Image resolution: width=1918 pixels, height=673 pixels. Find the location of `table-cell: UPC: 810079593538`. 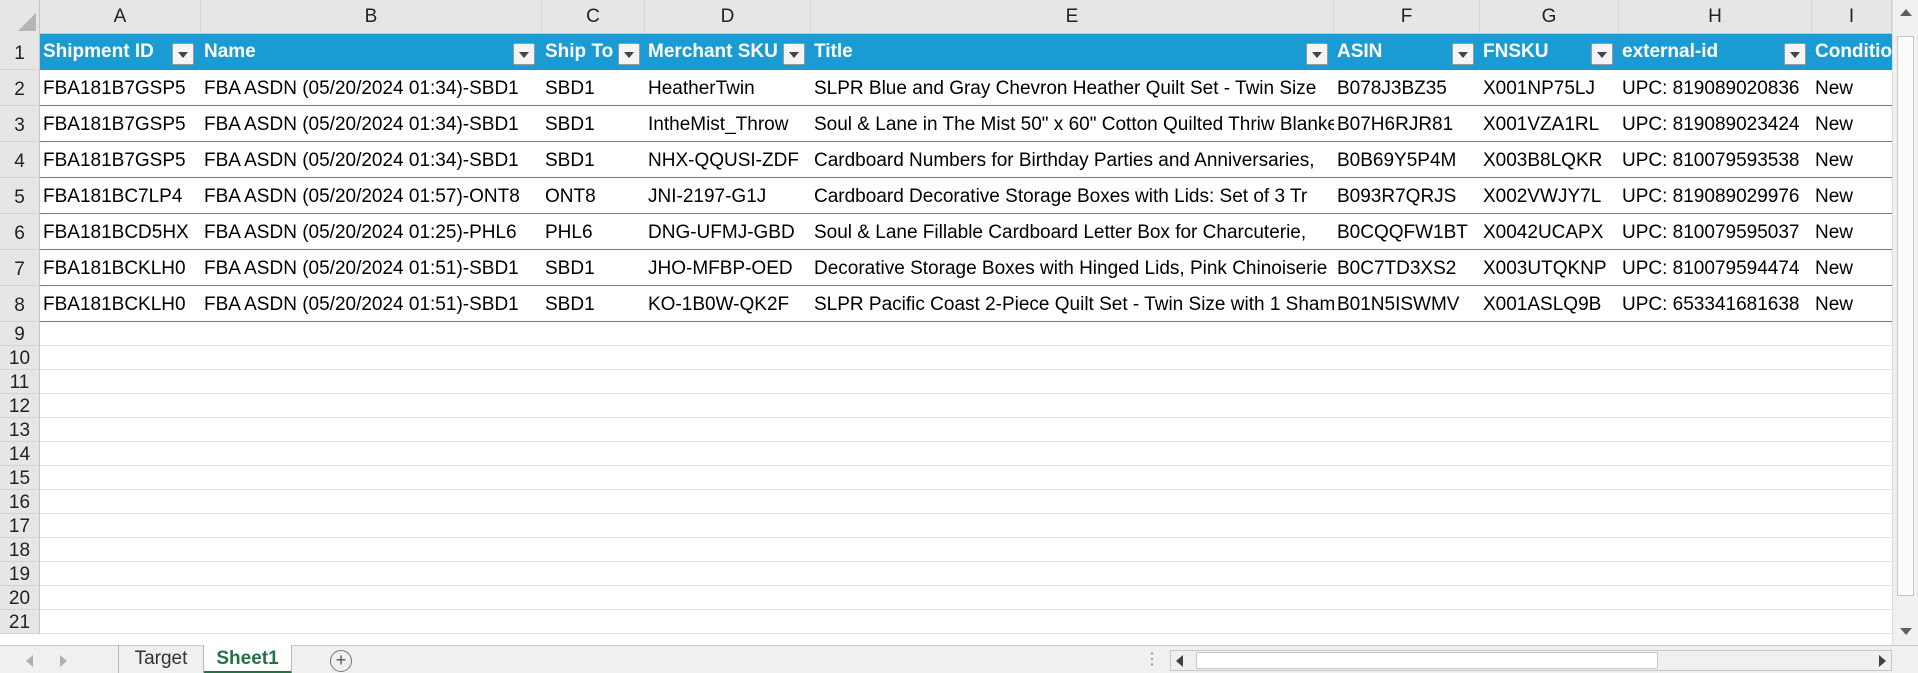

table-cell: UPC: 810079593538 is located at coordinates (1715, 160).